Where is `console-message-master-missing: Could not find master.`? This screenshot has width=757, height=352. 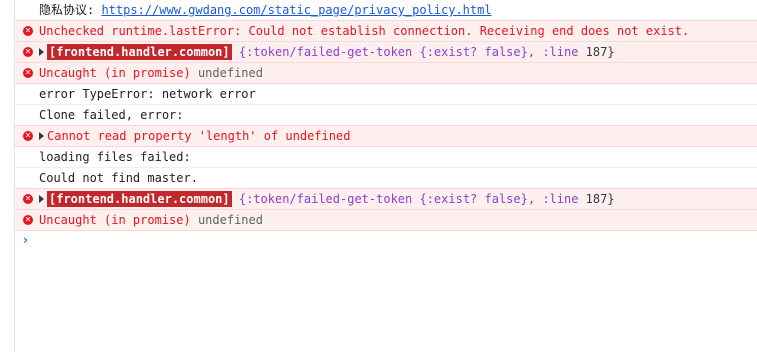 console-message-master-missing: Could not find master. is located at coordinates (386, 178).